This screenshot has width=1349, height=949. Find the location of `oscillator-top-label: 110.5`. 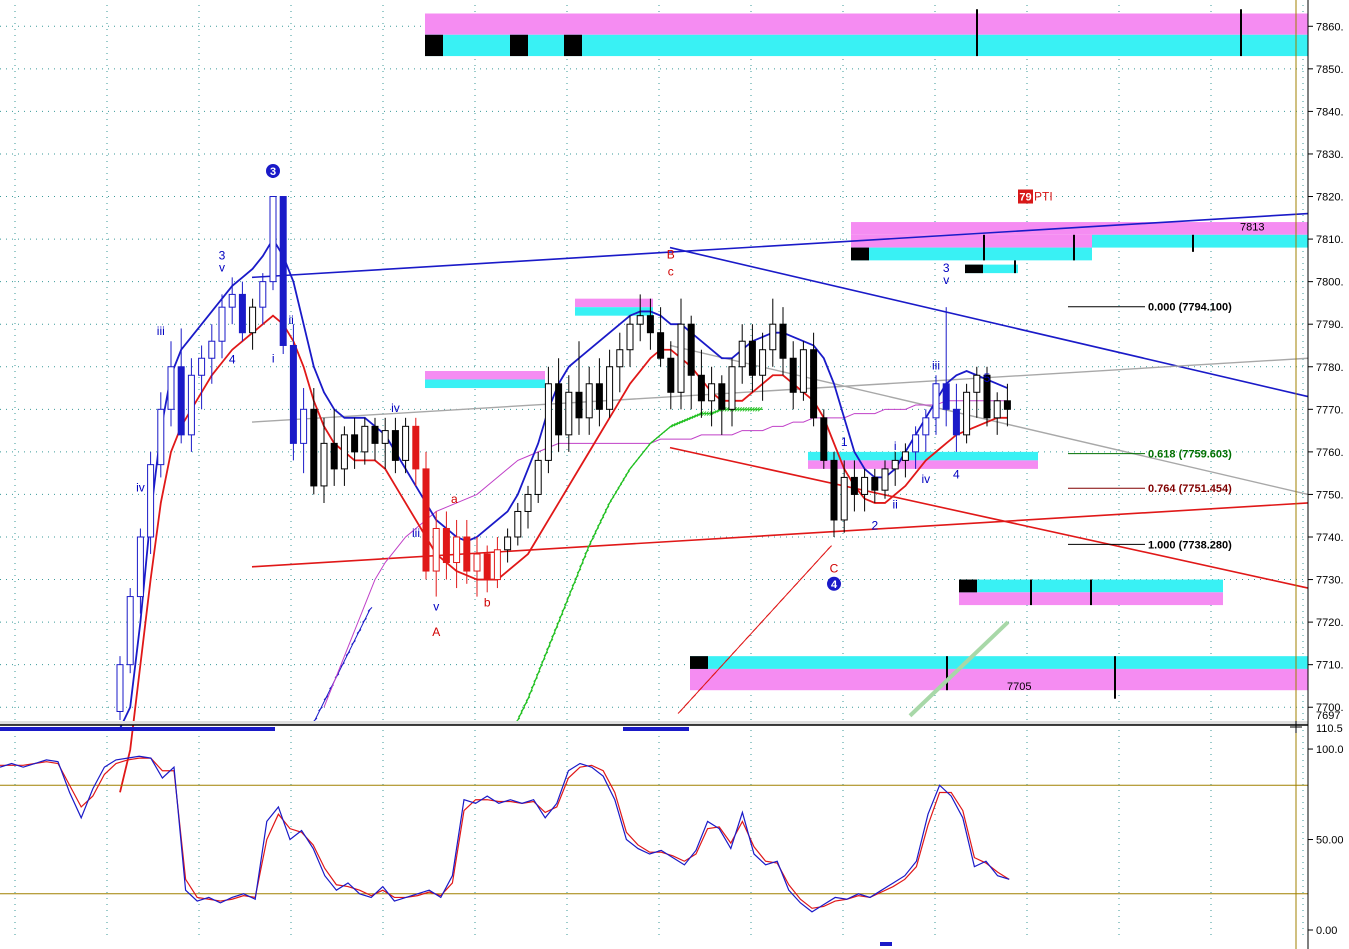

oscillator-top-label: 110.5 is located at coordinates (1329, 729).